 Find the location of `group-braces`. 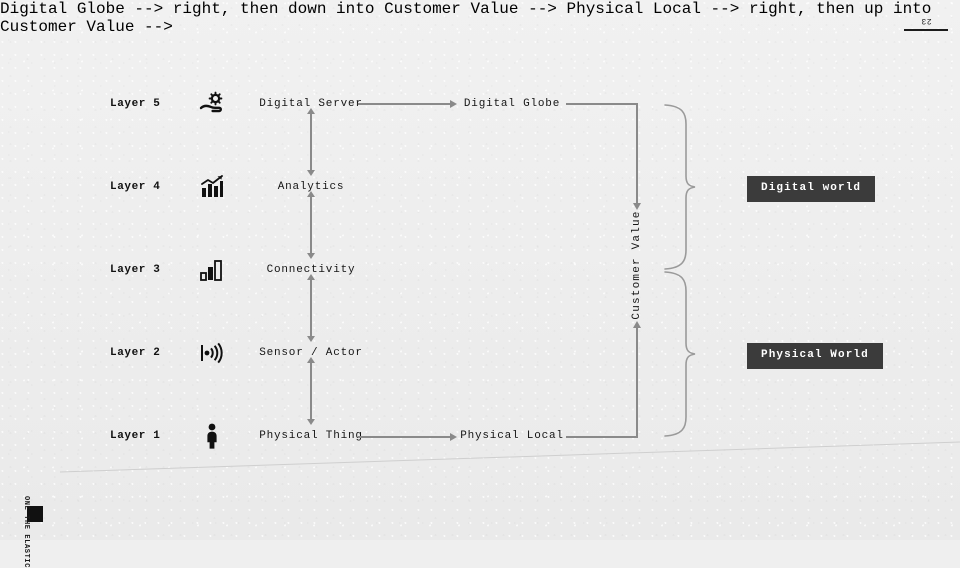

group-braces is located at coordinates (680, 270).